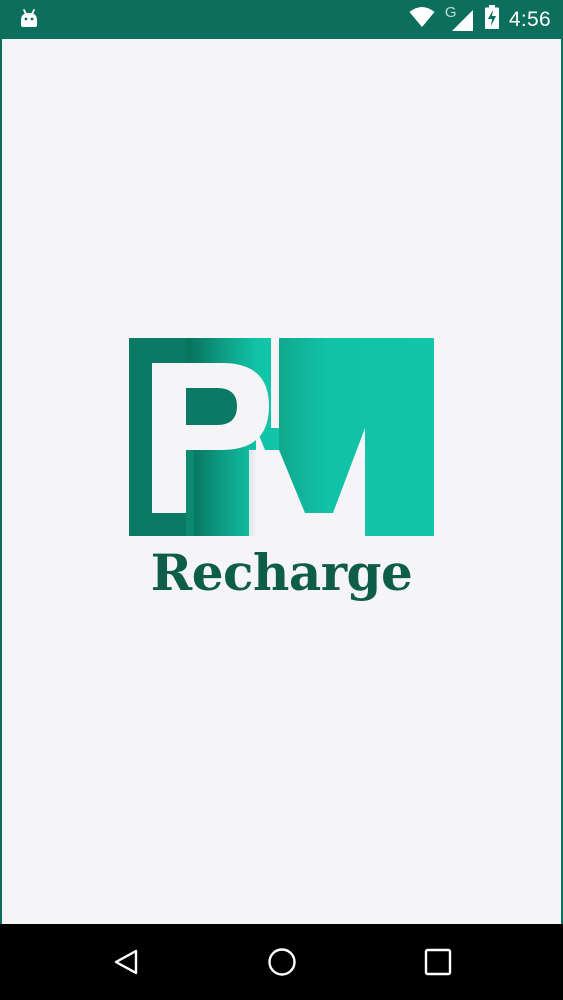  I want to click on android-icon, so click(29, 19).